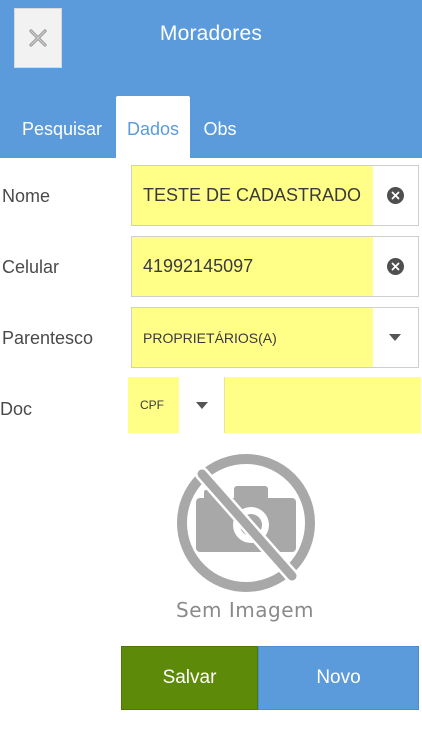 The height and width of the screenshot is (750, 422). I want to click on doc-number-input, so click(322, 405).